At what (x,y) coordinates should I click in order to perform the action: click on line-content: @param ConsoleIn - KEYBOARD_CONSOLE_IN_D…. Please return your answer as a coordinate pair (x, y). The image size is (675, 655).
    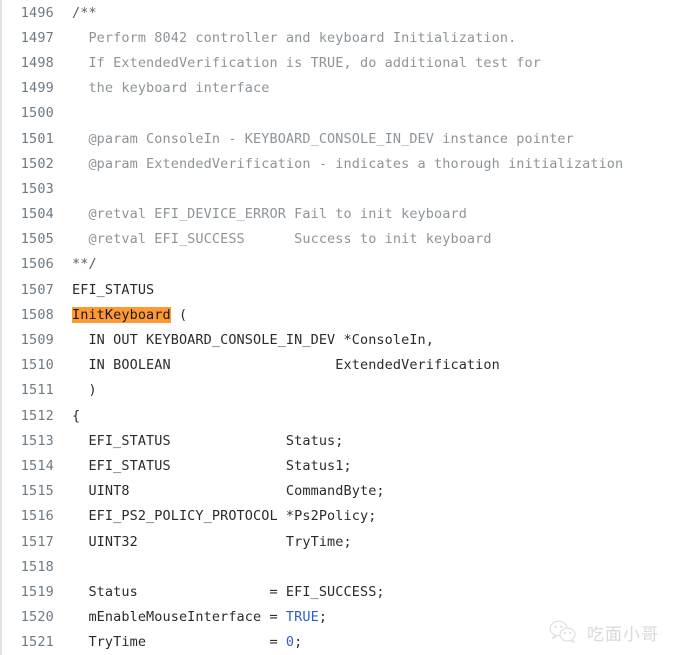
    Looking at the image, I should click on (364, 139).